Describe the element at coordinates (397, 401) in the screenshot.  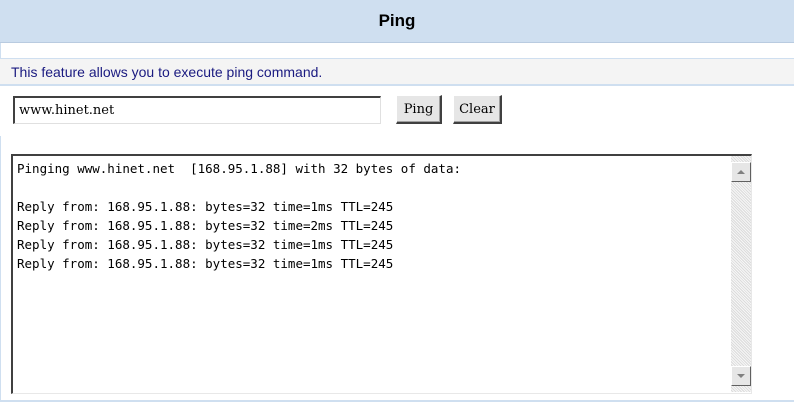
I see `bottom-border-line` at that location.